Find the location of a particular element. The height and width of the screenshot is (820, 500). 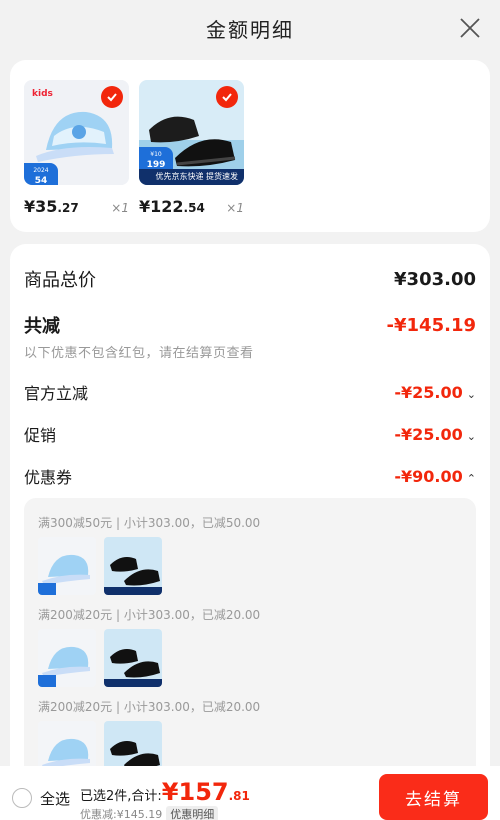

coupon-group: 满200减20元 | 小计303.00，已减20.00 is located at coordinates (149, 646).